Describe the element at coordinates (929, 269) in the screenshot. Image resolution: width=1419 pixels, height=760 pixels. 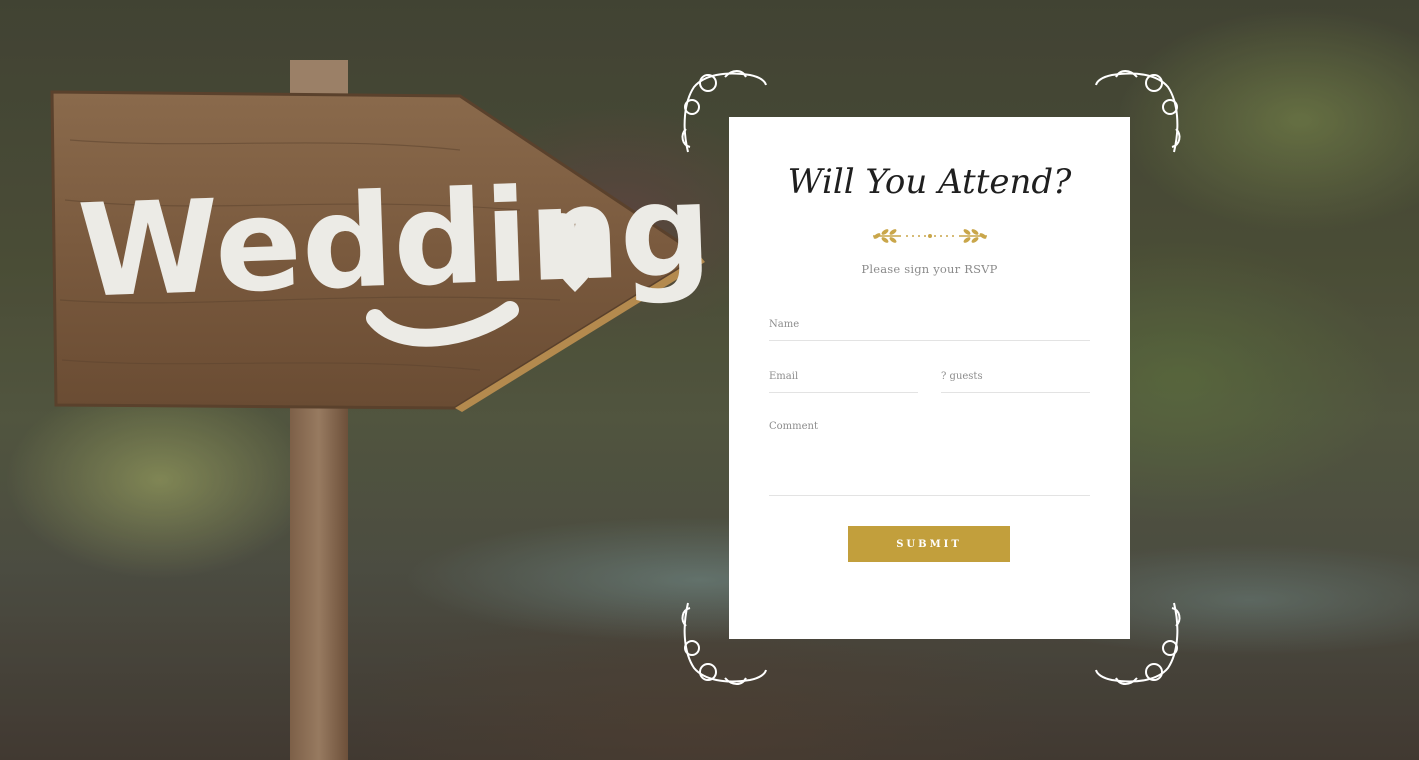
I see `rsvp-subtitle: Please sign your RSVP` at that location.